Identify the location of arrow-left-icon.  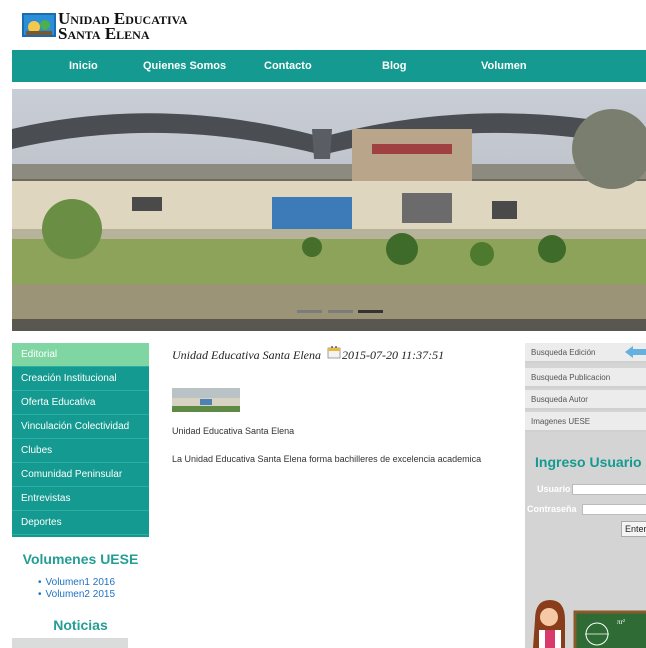
(635, 352).